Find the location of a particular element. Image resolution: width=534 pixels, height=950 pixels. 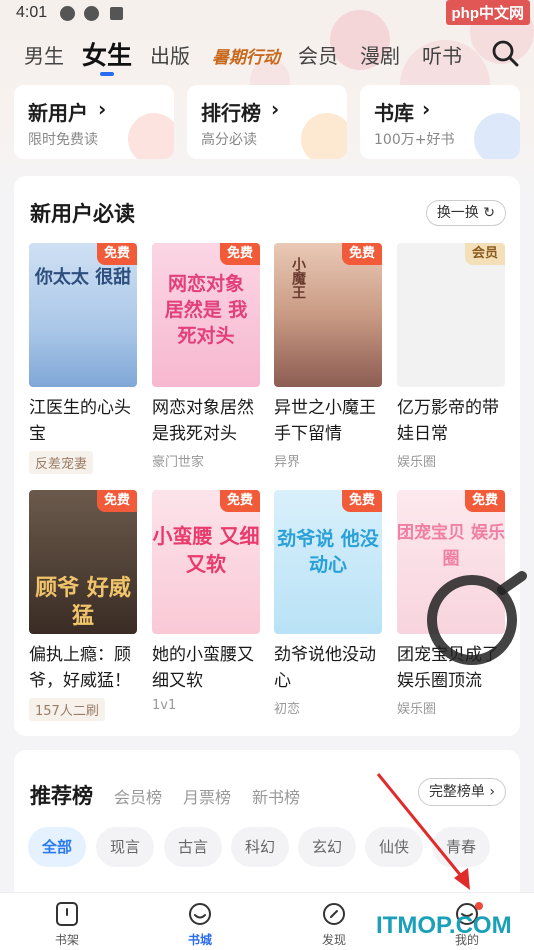

book-title: 江医生的心头宝 is located at coordinates (80, 421).